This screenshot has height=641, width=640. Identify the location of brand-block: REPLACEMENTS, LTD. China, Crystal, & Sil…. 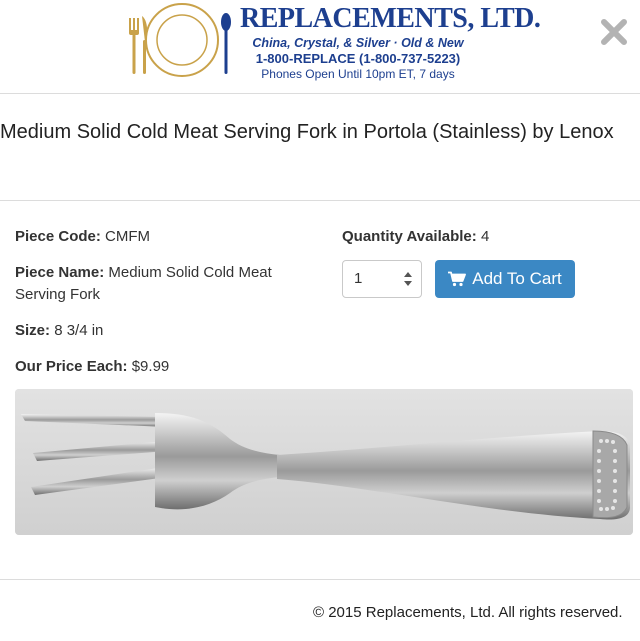
(390, 42).